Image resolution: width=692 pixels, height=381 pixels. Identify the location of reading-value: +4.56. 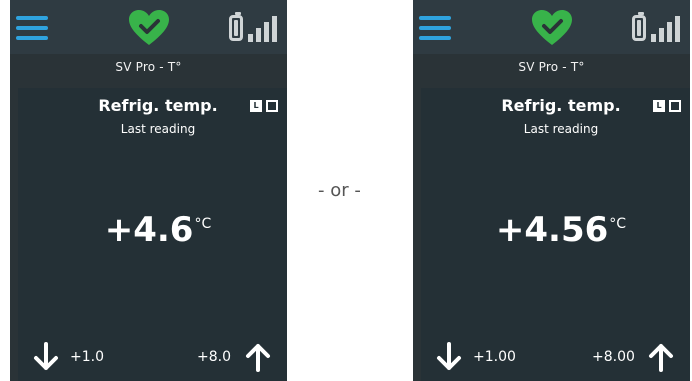
(552, 230).